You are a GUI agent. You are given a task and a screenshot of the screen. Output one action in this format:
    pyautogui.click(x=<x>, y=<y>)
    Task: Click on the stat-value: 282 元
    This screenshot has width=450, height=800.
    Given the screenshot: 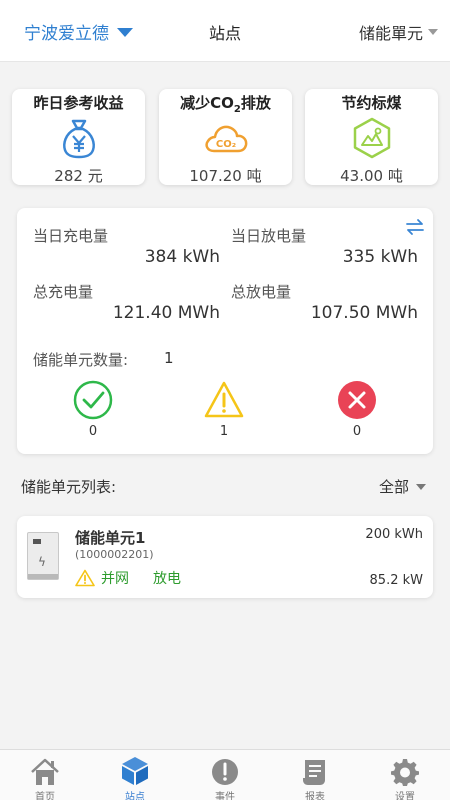 What is the action you would take?
    pyautogui.click(x=78, y=176)
    